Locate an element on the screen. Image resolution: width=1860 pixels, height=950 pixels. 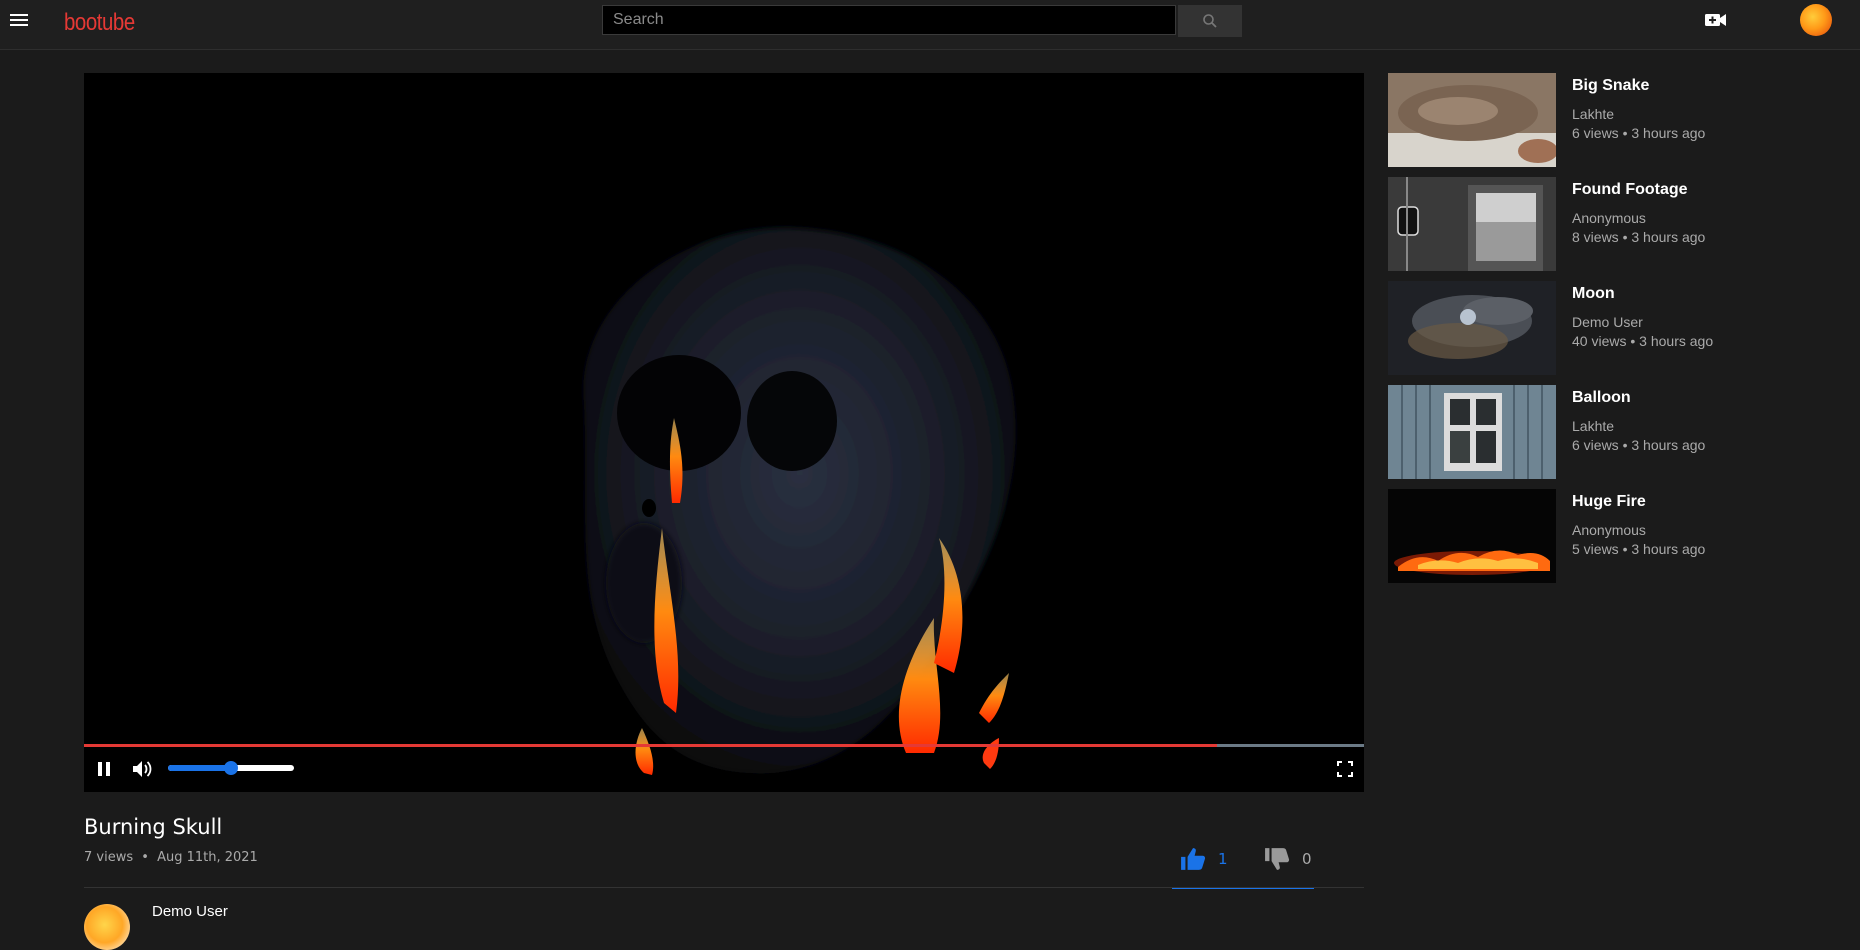
related-video-stats: 8 views • 3 hours ago is located at coordinates (1638, 237).